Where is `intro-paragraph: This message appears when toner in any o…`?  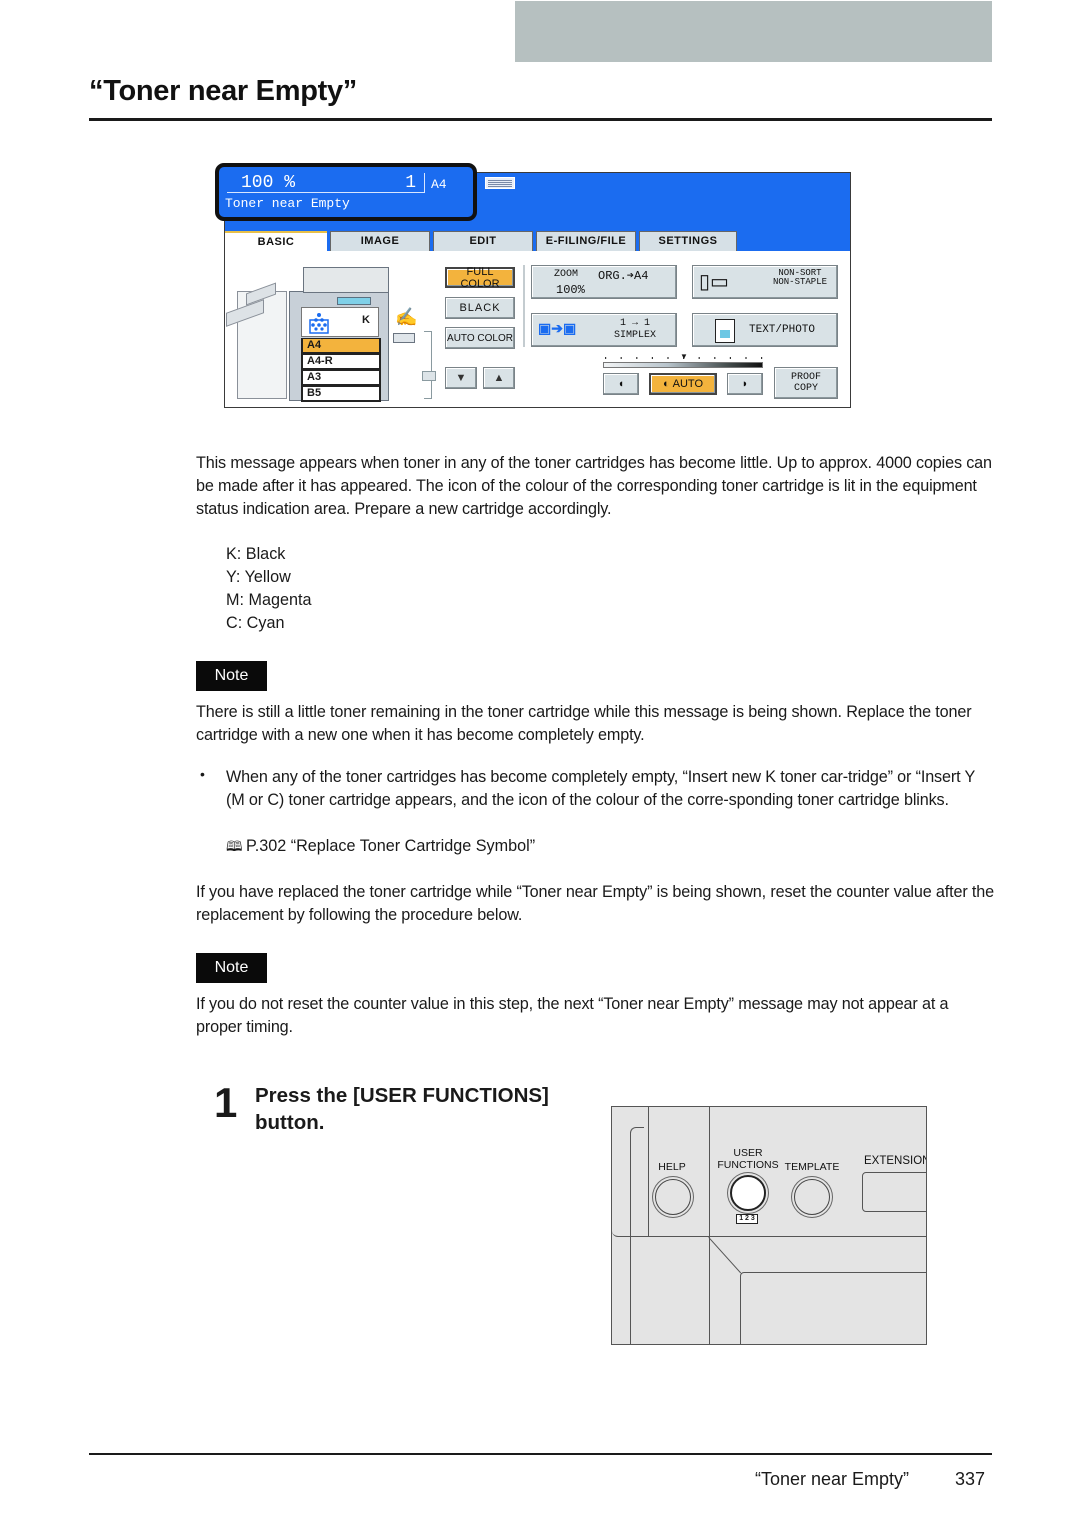 intro-paragraph: This message appears when toner in any o… is located at coordinates (594, 486).